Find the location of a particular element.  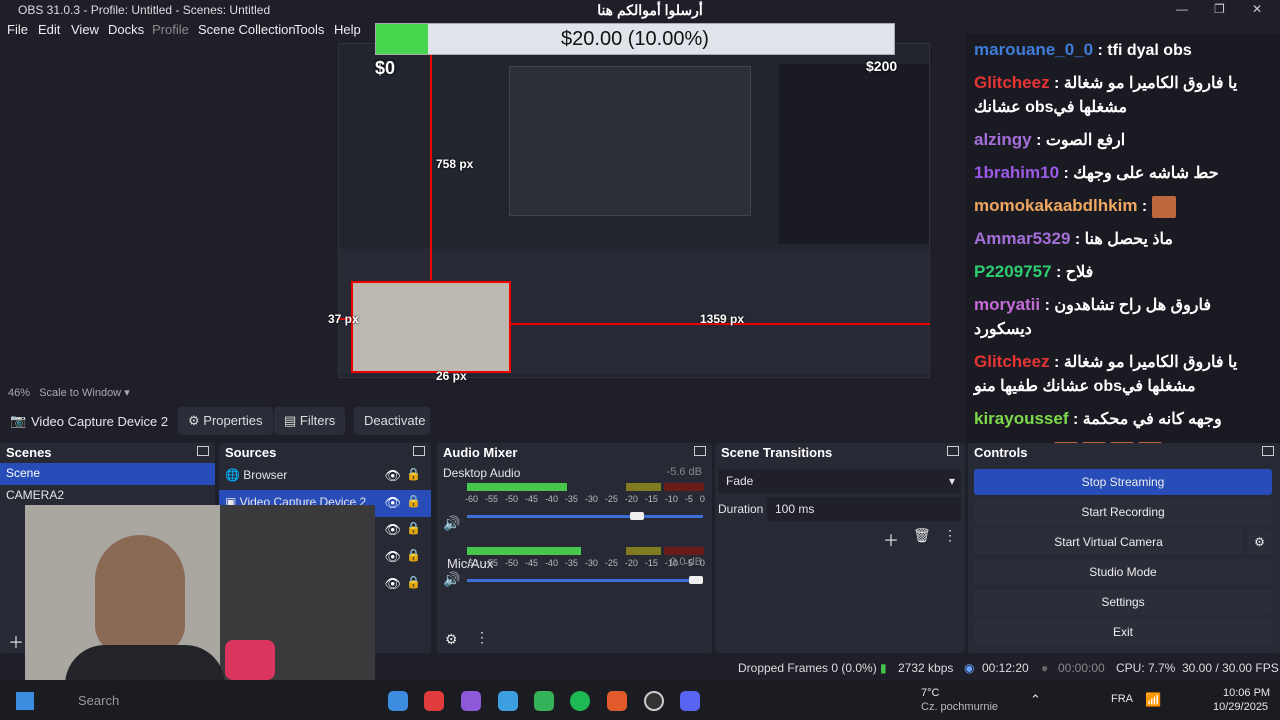

deactivate-button: Deactivate is located at coordinates (392, 421).